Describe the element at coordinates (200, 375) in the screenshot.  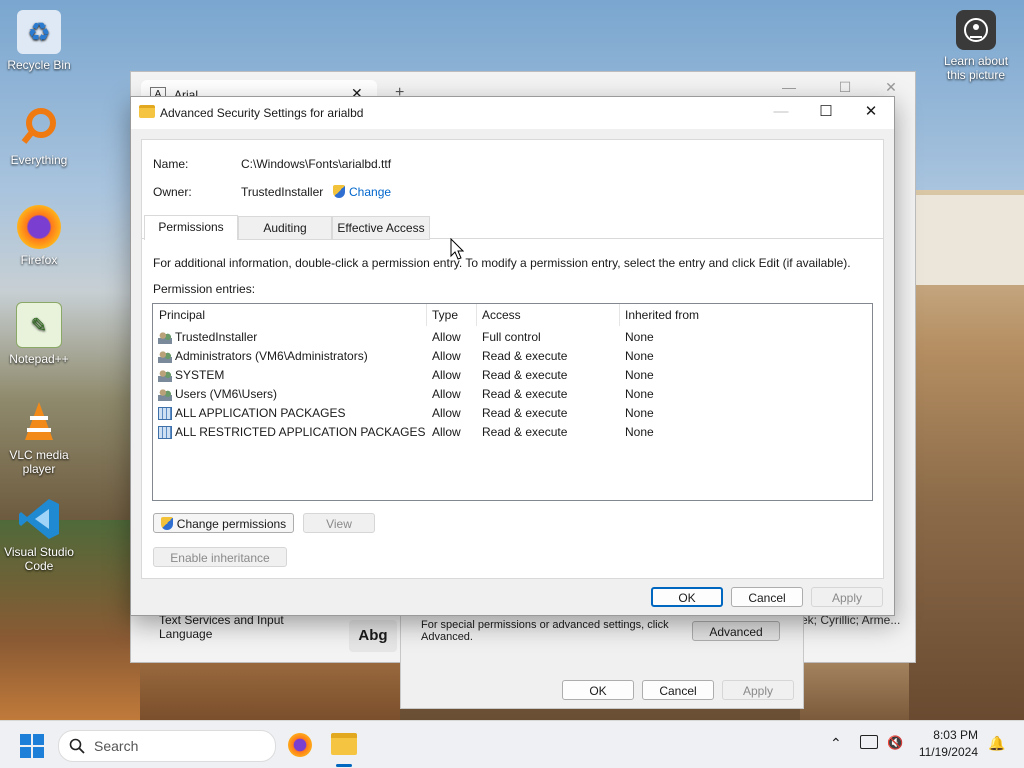
I see `cell-principal: SYSTEM` at that location.